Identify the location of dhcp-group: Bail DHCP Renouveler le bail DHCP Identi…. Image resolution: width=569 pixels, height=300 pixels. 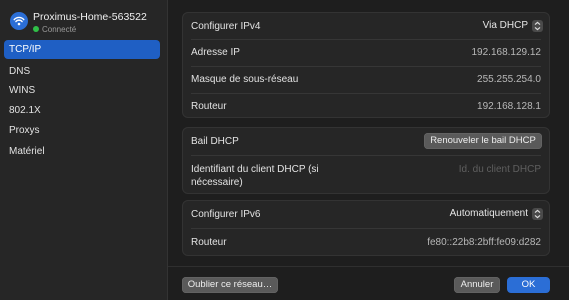
(366, 160).